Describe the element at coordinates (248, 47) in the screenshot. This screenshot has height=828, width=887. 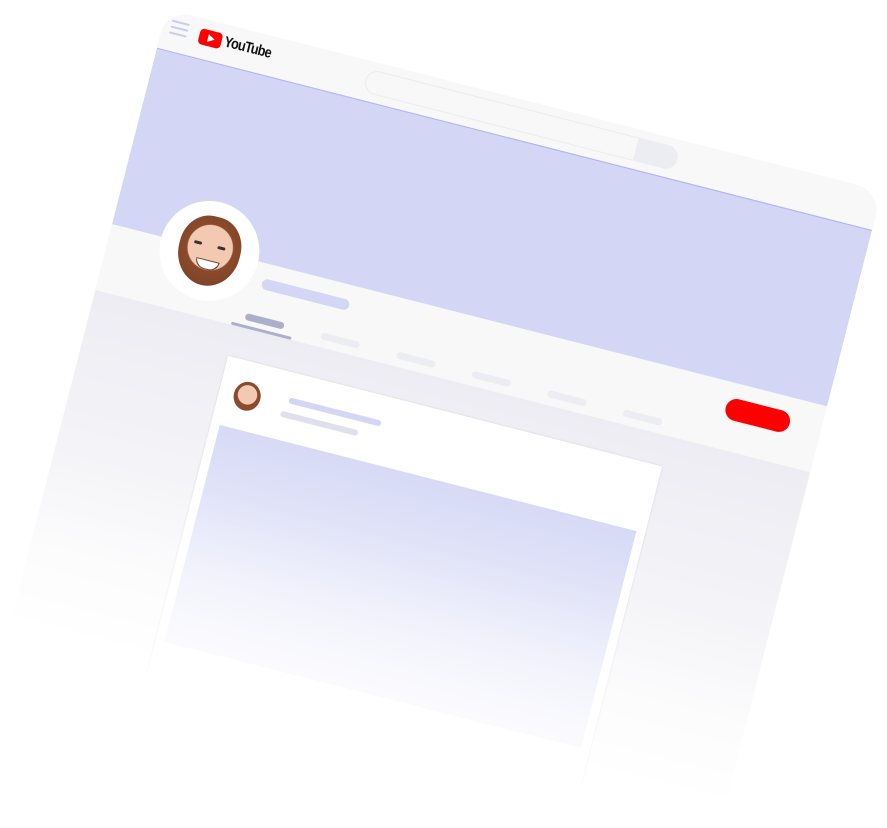
I see `logo-text: YouTube` at that location.